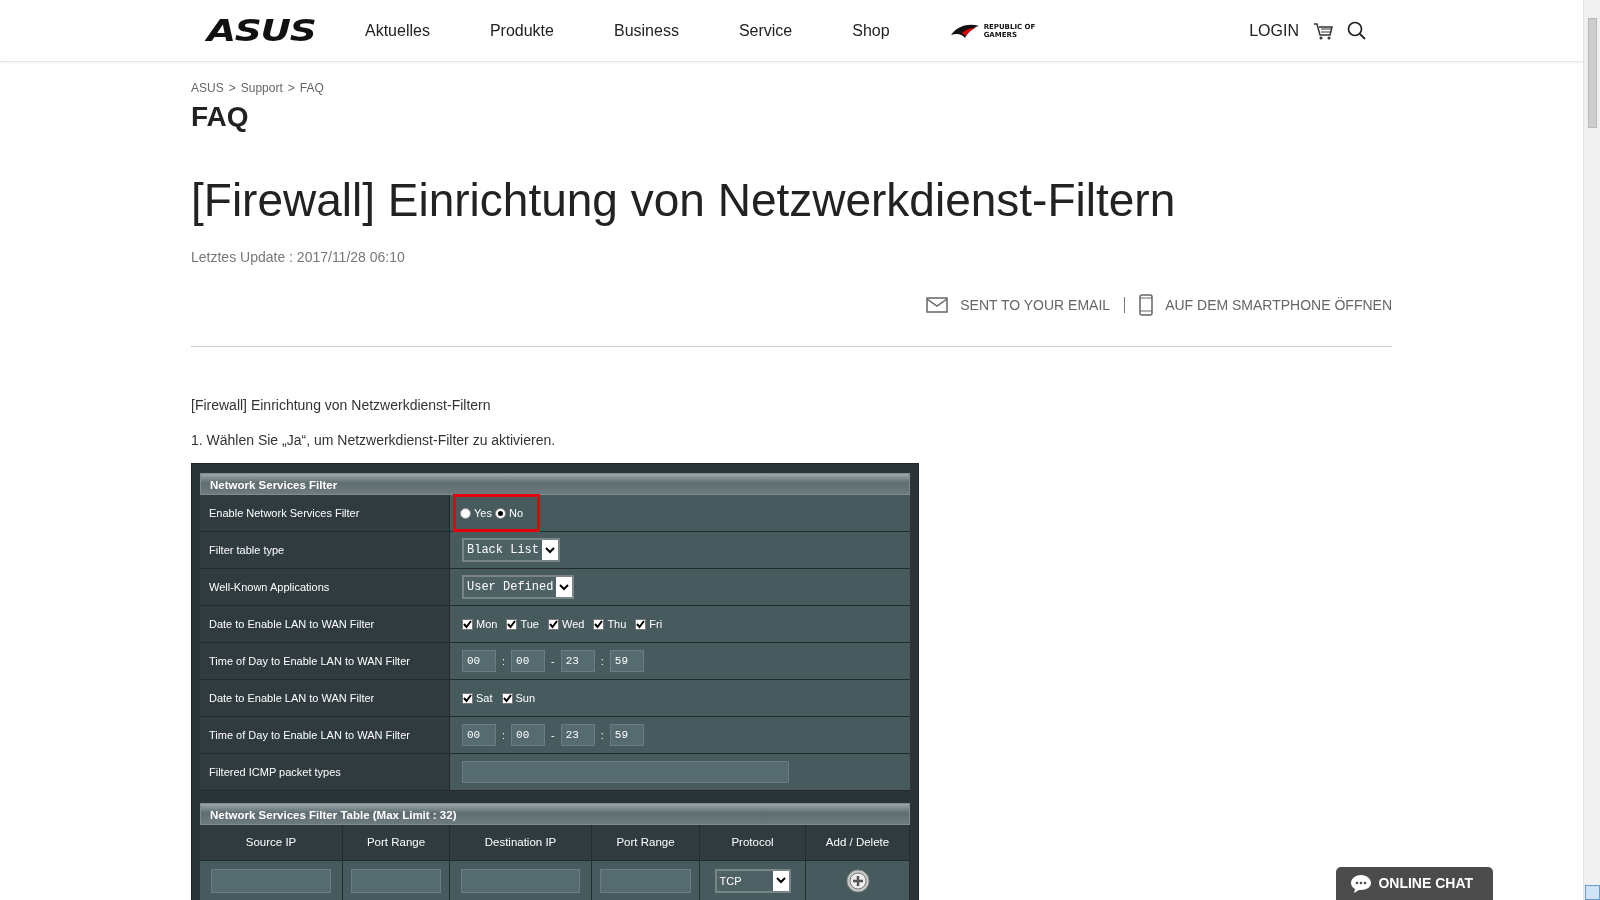 The width and height of the screenshot is (1600, 900). What do you see at coordinates (325, 513) in the screenshot?
I see `setting-label: Enable Network Services Filter` at bounding box center [325, 513].